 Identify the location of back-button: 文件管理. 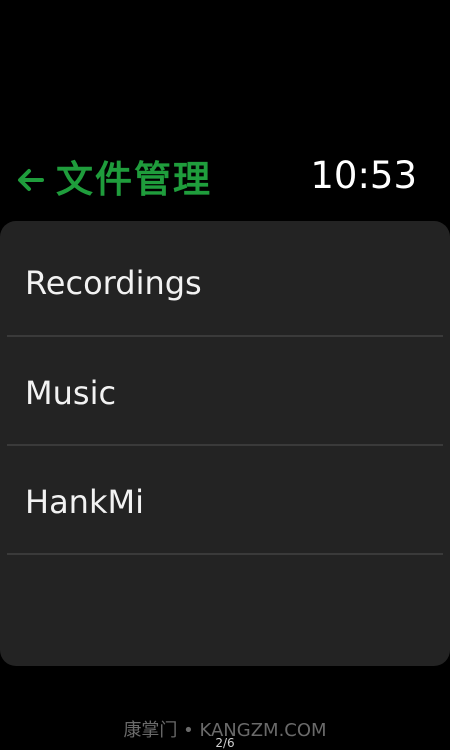
(113, 180).